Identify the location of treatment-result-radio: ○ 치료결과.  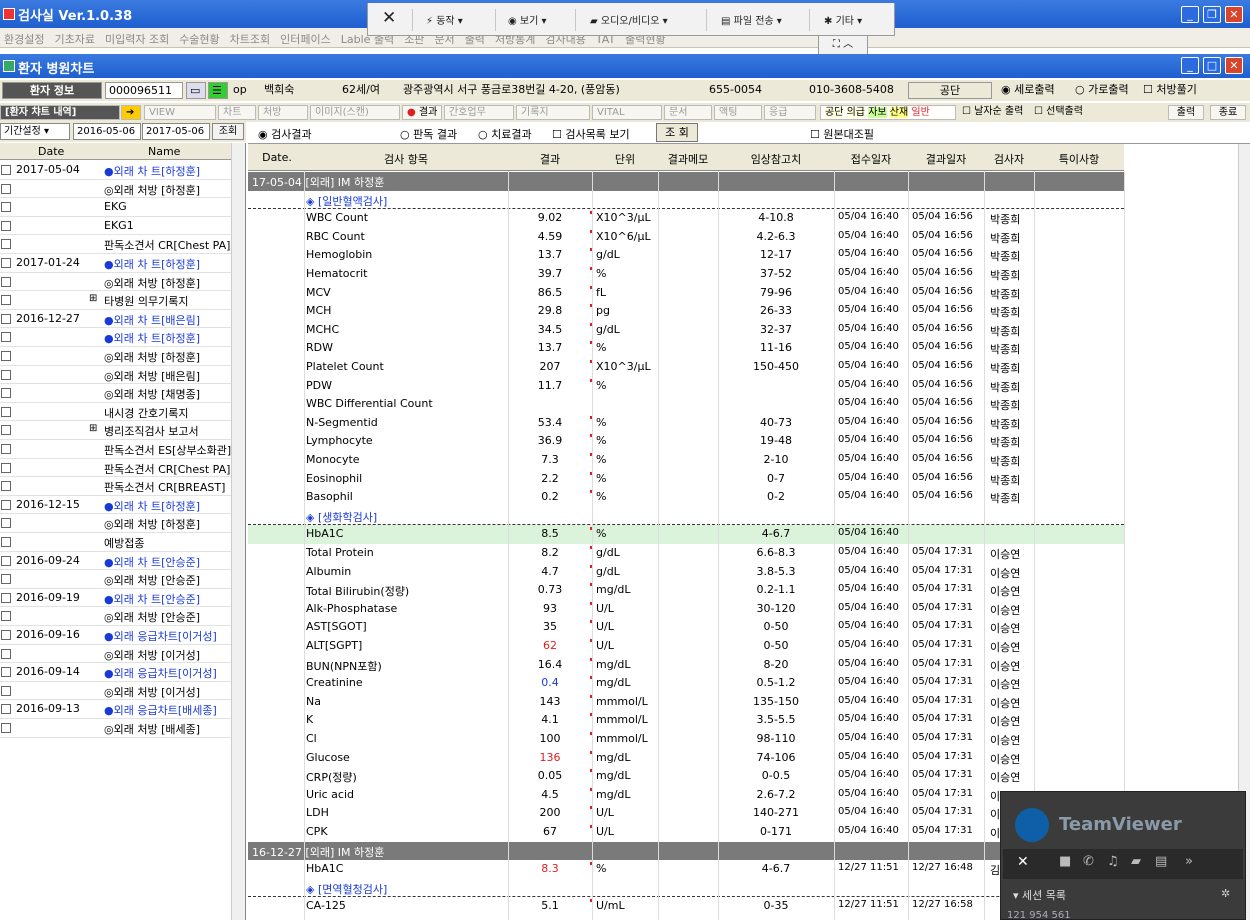
(505, 134).